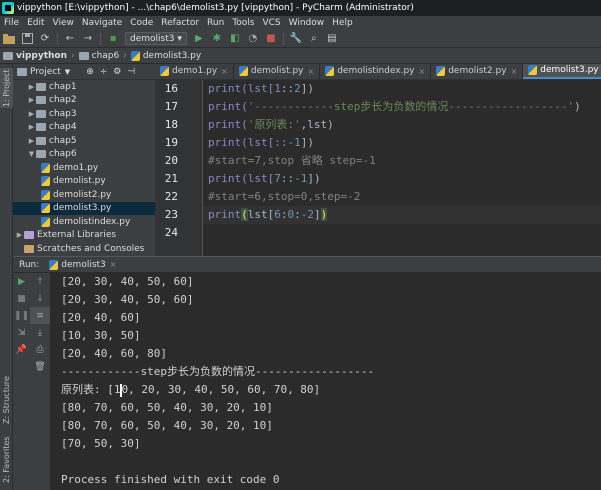 The width and height of the screenshot is (601, 490). I want to click on tree-item-demo1-py: demo1.py, so click(84, 168).